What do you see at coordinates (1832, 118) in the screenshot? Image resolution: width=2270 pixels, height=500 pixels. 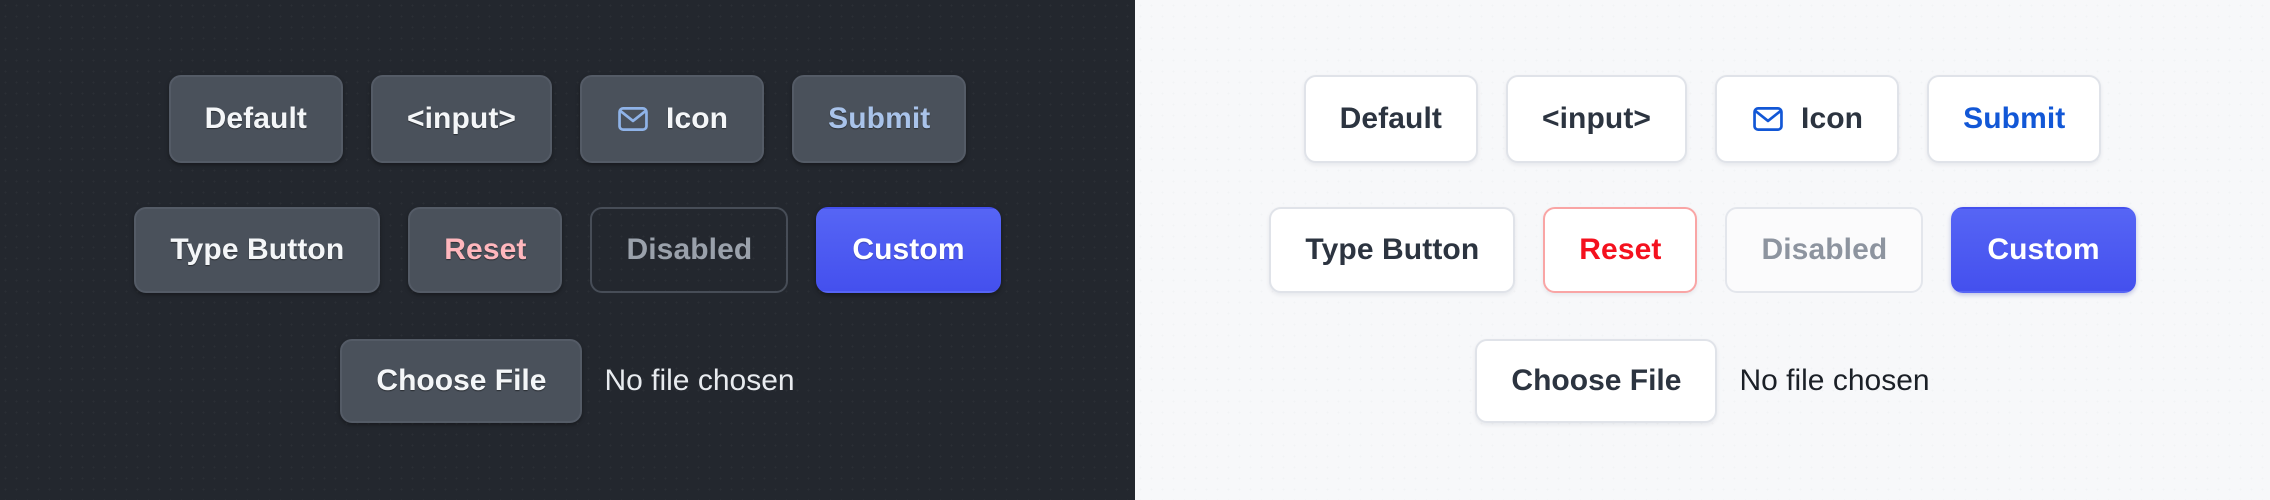 I see `icon-button-label-light: Icon` at bounding box center [1832, 118].